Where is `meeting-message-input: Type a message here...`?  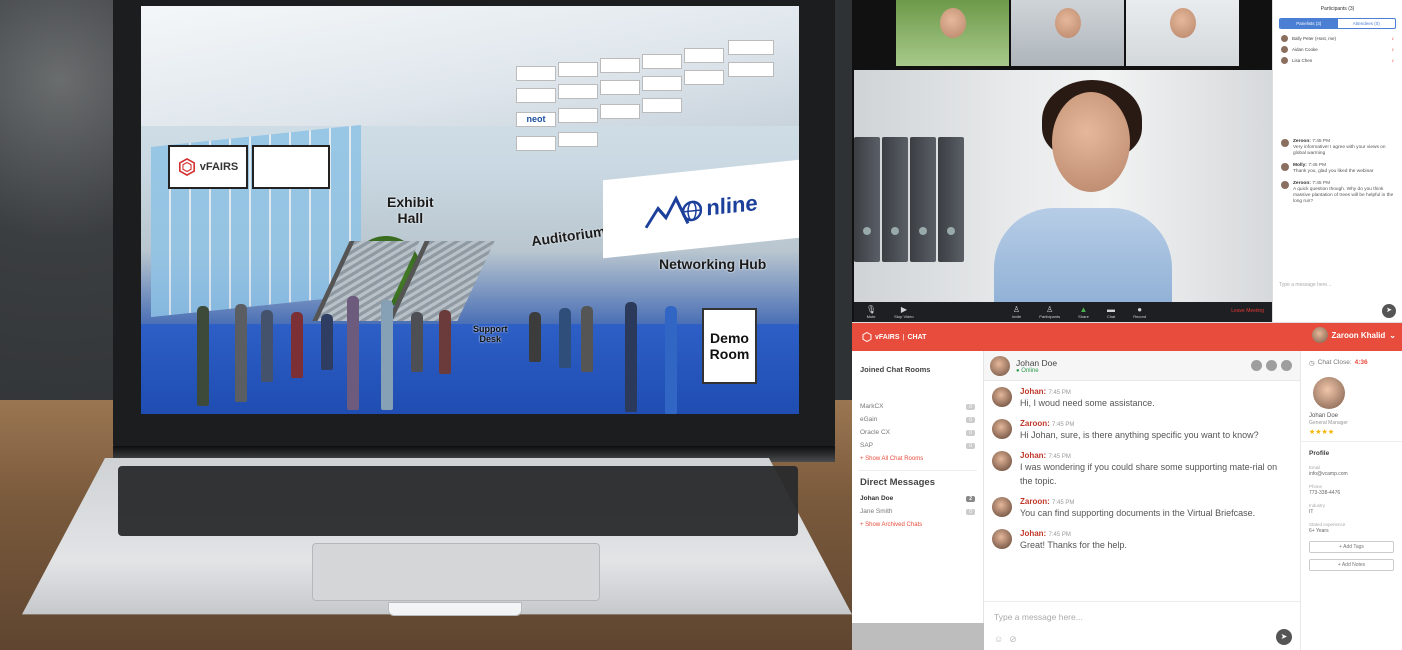
meeting-message-input: Type a message here... is located at coordinates (1305, 285).